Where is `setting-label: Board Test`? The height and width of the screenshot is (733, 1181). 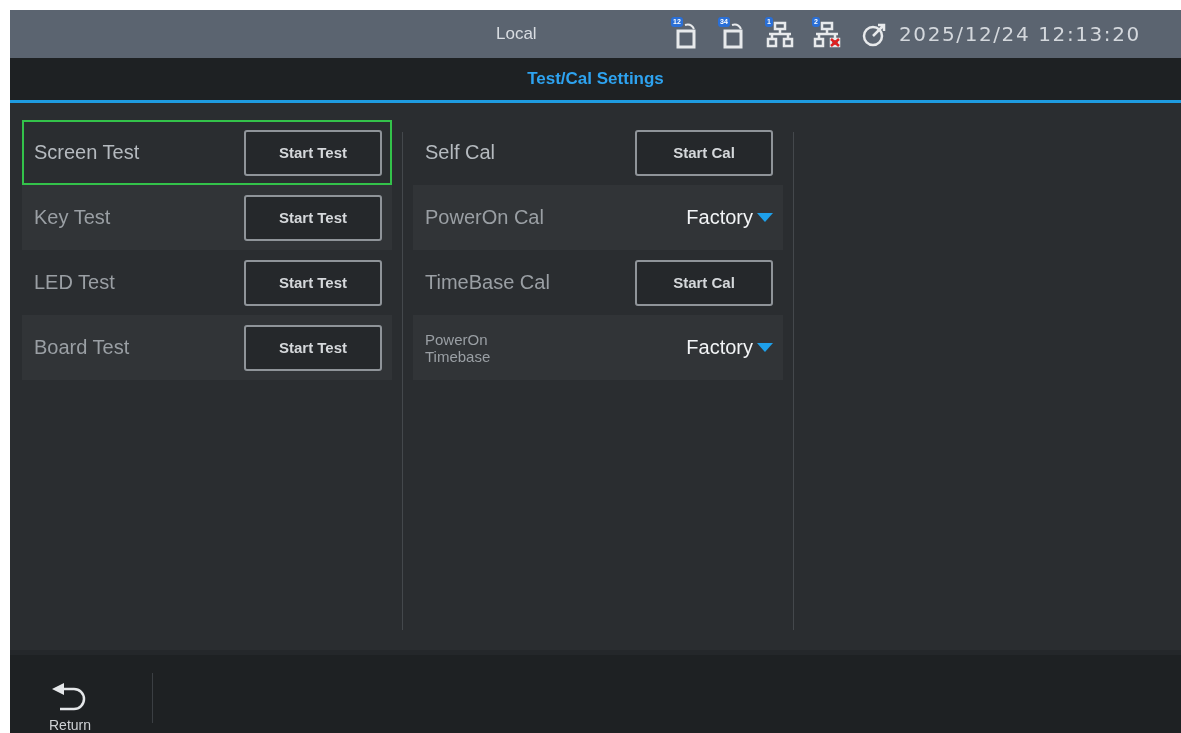 setting-label: Board Test is located at coordinates (82, 347).